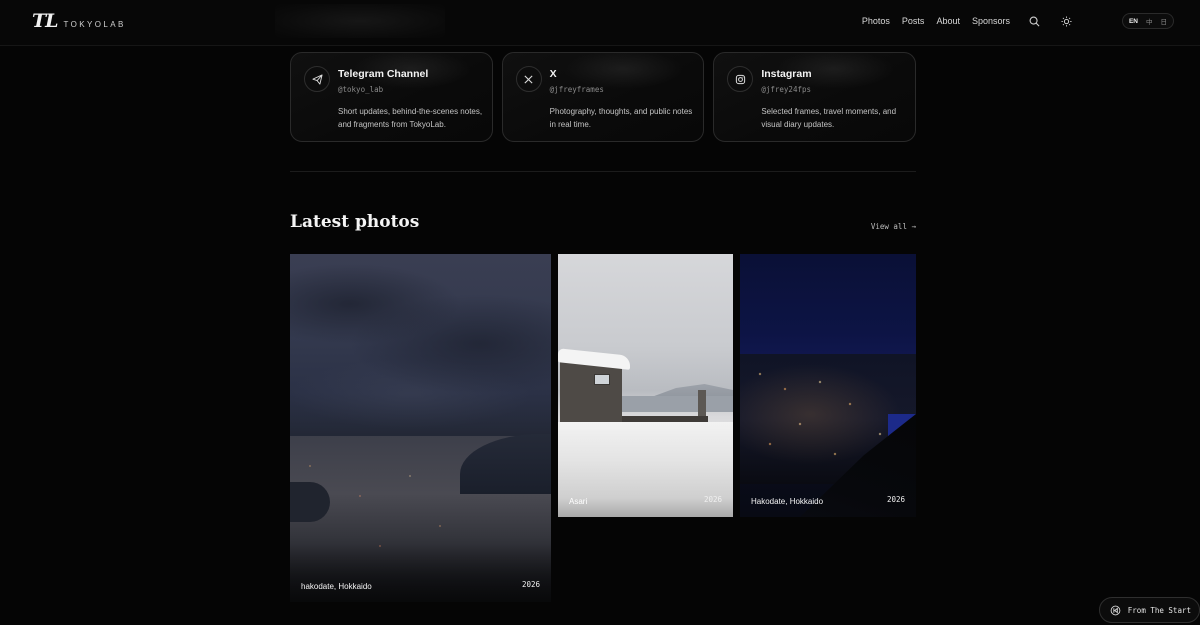 The width and height of the screenshot is (1200, 625). I want to click on logo-mark: TL, so click(45, 21).